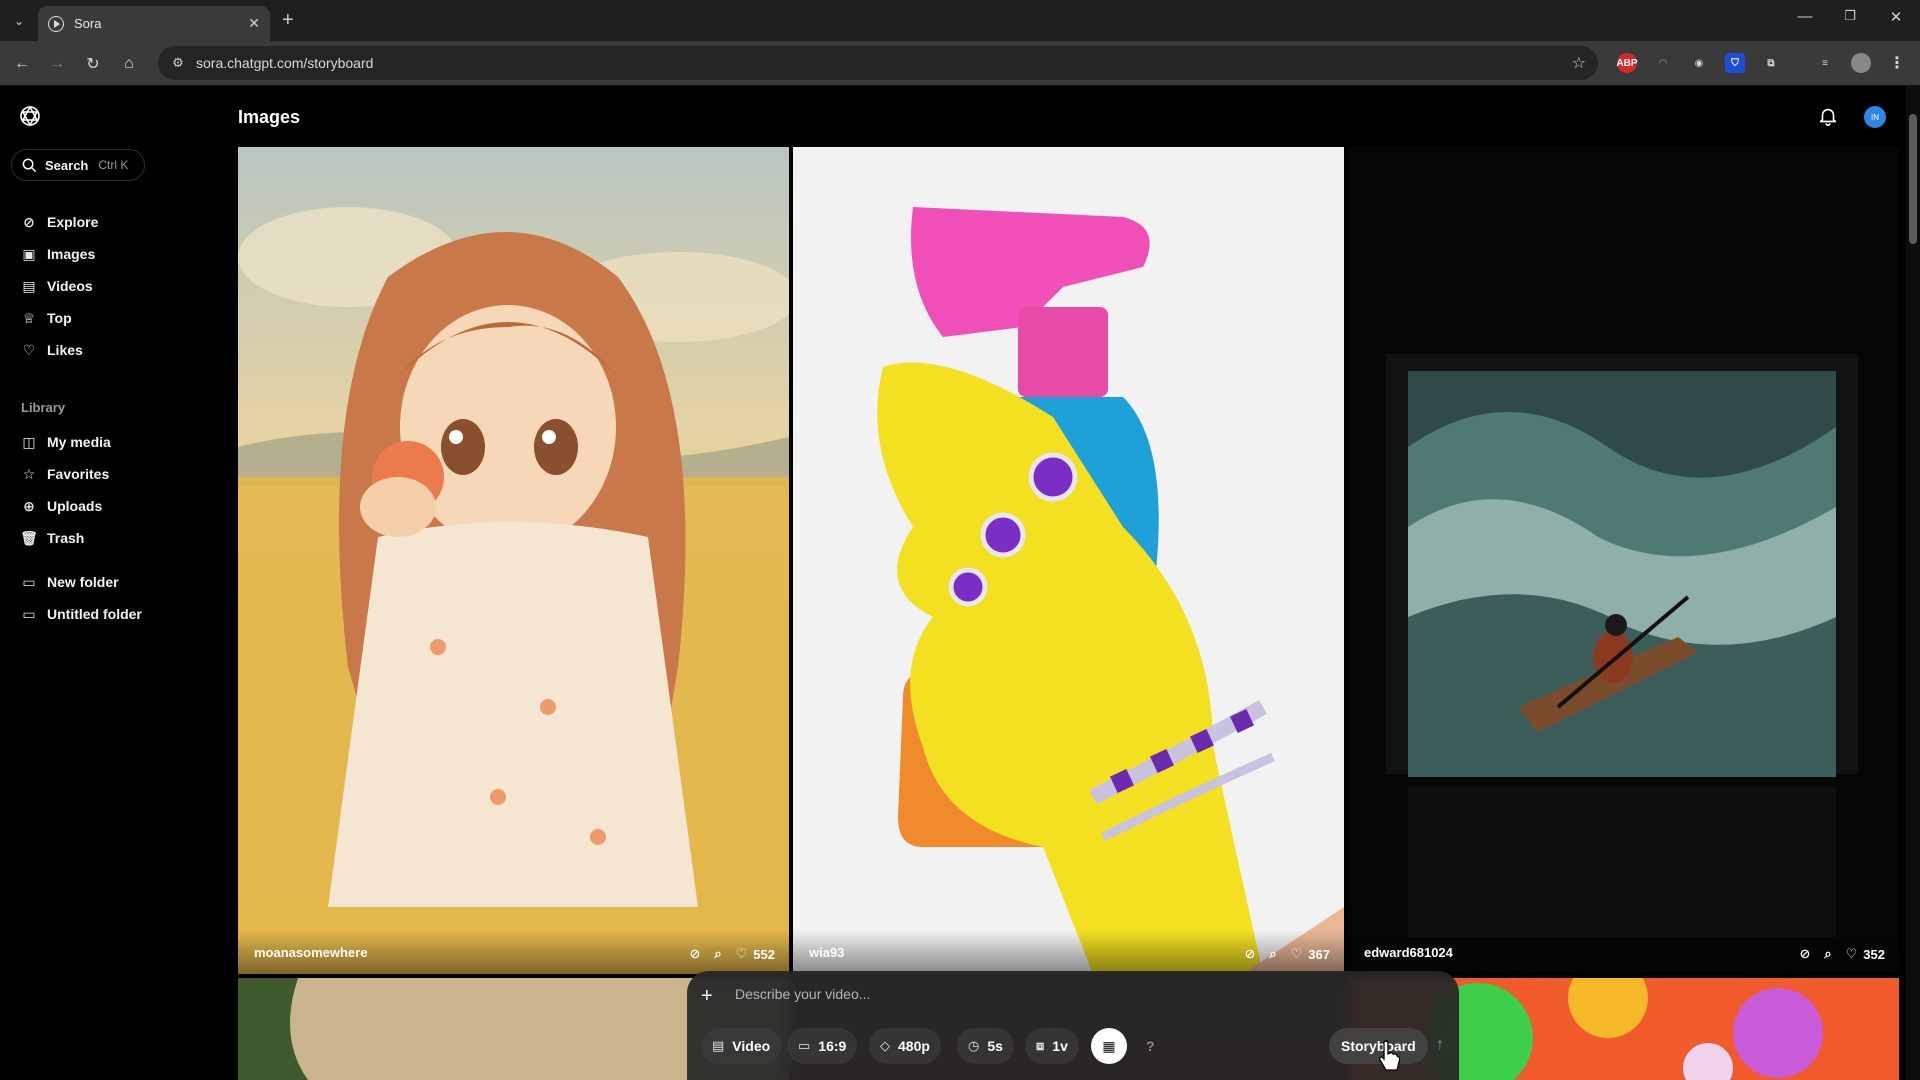 Image resolution: width=1920 pixels, height=1080 pixels. I want to click on media-control-icon: ≡, so click(1825, 63).